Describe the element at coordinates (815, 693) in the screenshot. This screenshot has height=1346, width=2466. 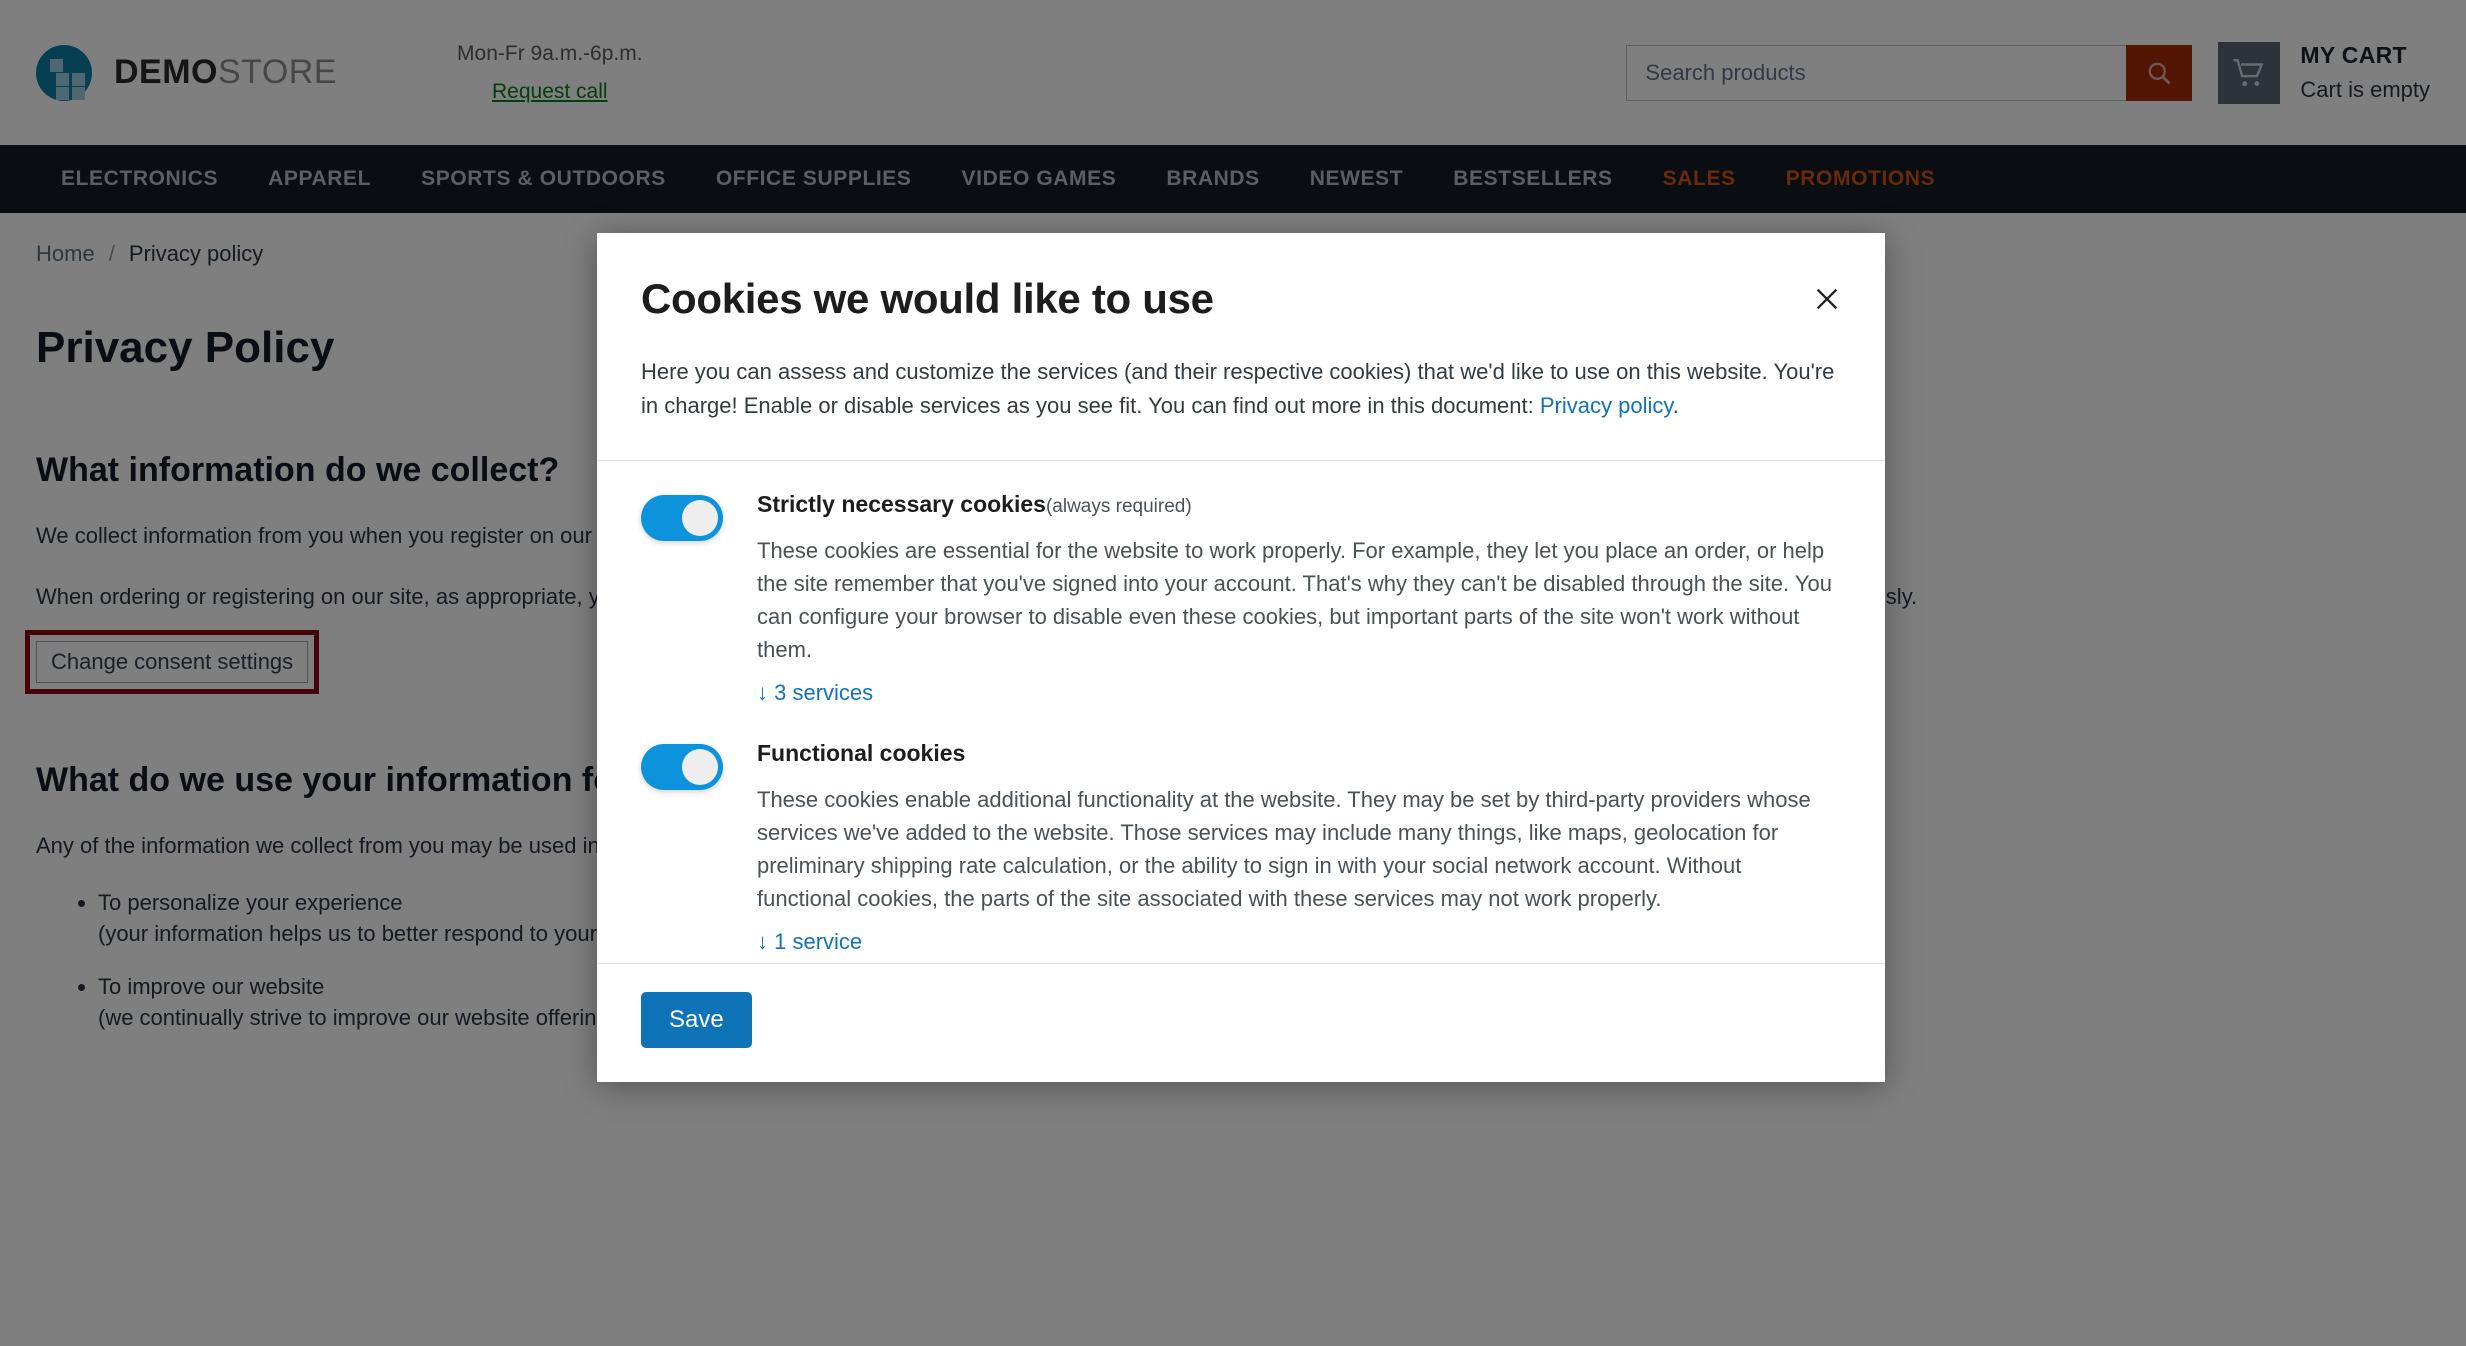
I see `service-expand-link: ↓ 3 services` at that location.